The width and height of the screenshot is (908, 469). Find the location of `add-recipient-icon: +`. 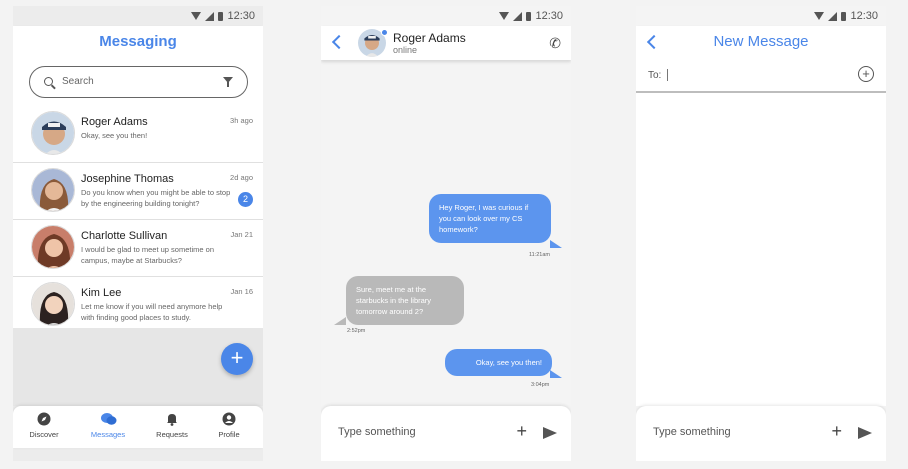

add-recipient-icon: + is located at coordinates (866, 74).